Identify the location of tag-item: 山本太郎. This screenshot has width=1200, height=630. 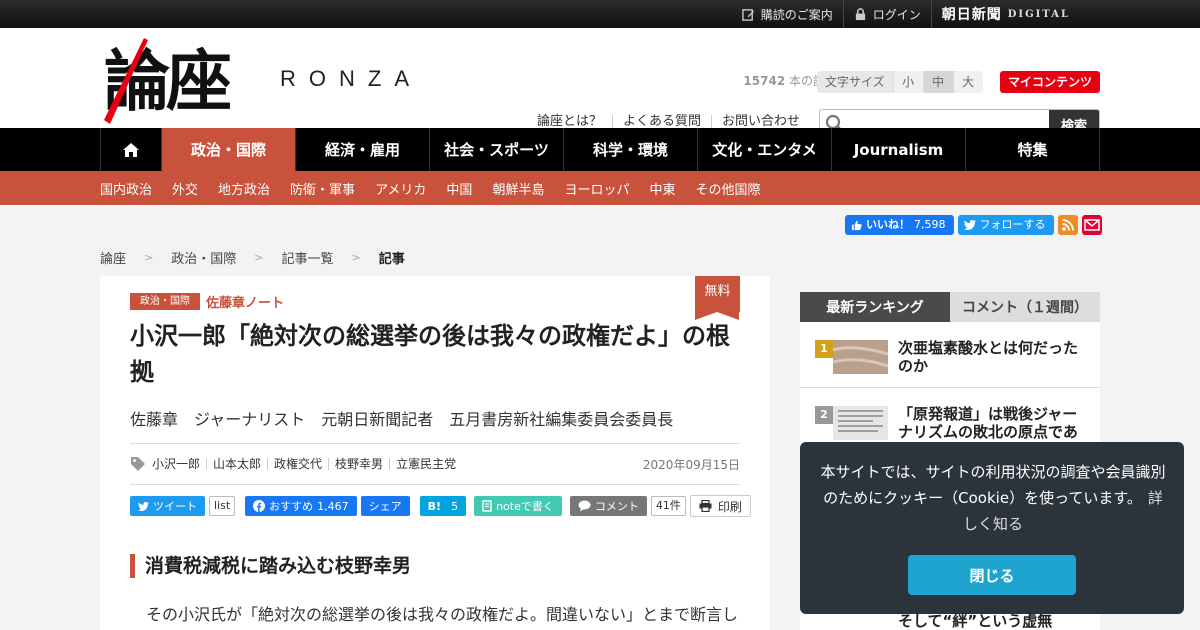
(236, 464).